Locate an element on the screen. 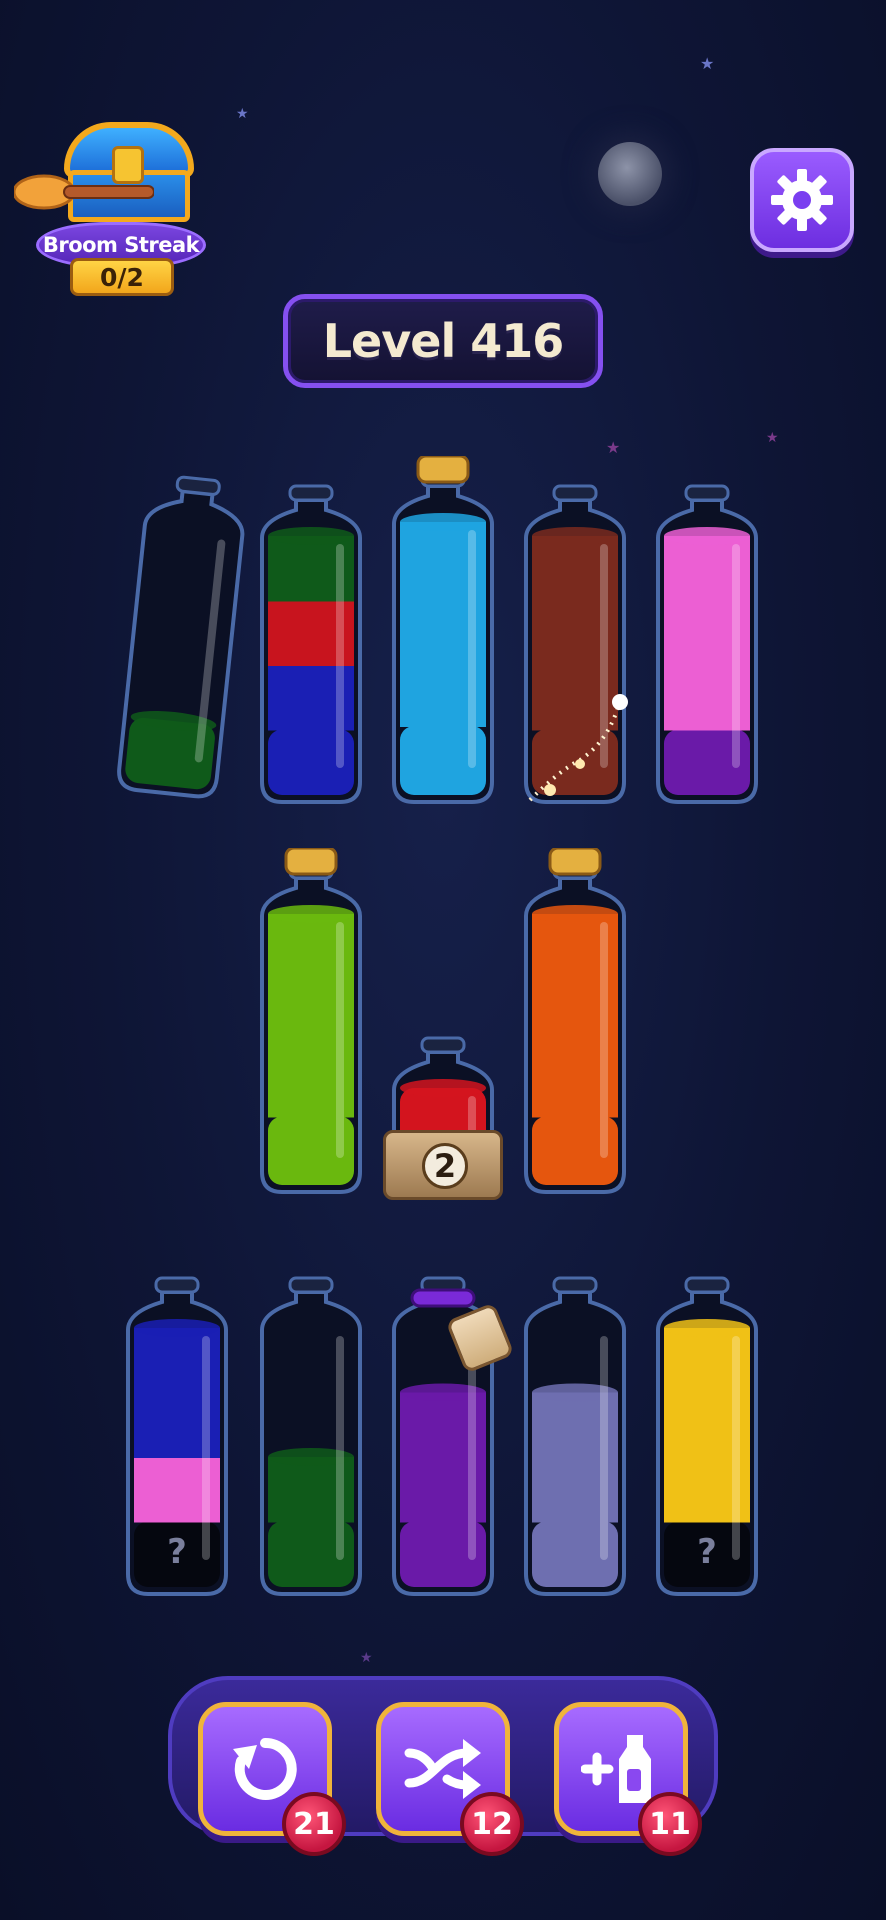 The height and width of the screenshot is (1920, 886). bottle-bot-1: ? is located at coordinates (177, 1431).